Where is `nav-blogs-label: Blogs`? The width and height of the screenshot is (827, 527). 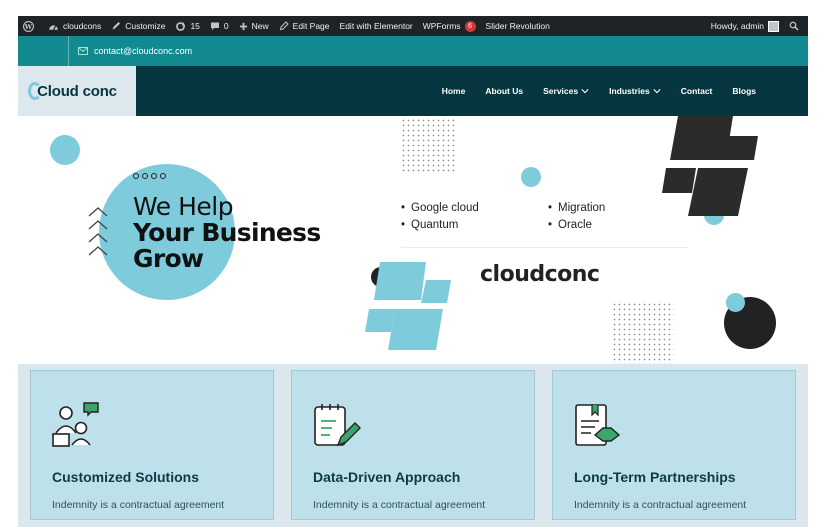
nav-blogs-label: Blogs is located at coordinates (744, 91).